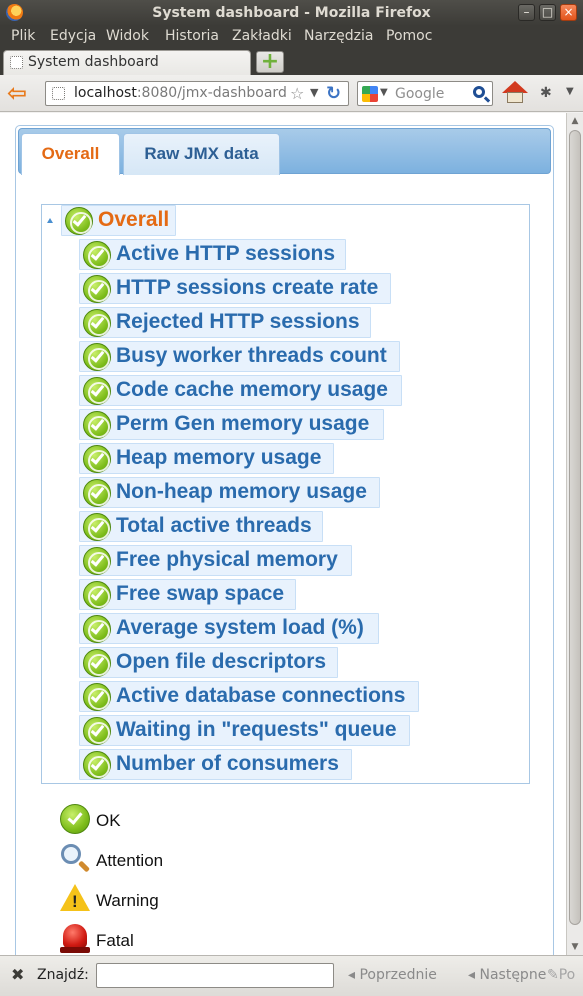 This screenshot has height=996, width=583. Describe the element at coordinates (231, 424) in the screenshot. I see `tree-item: Perm Gen memory usage` at that location.